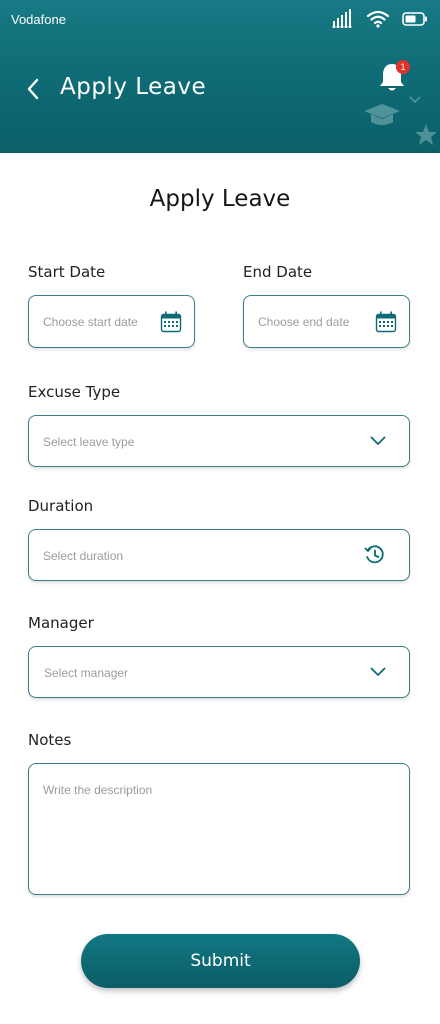 The height and width of the screenshot is (1024, 440). I want to click on battery-icon, so click(414, 19).